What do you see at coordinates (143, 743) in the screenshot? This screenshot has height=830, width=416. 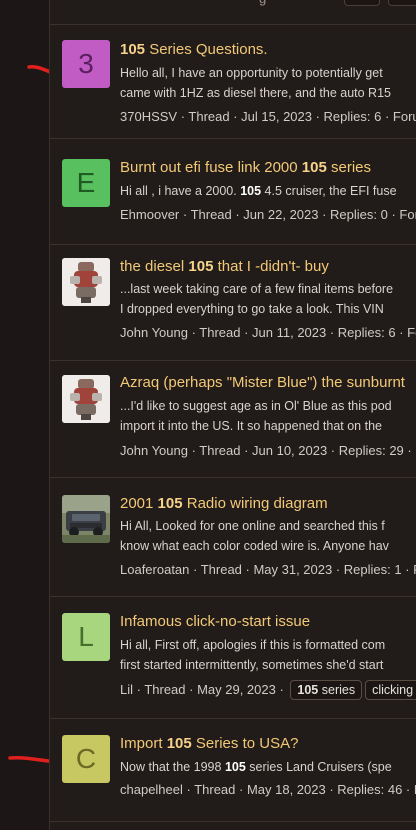 I see `title-text: Import` at bounding box center [143, 743].